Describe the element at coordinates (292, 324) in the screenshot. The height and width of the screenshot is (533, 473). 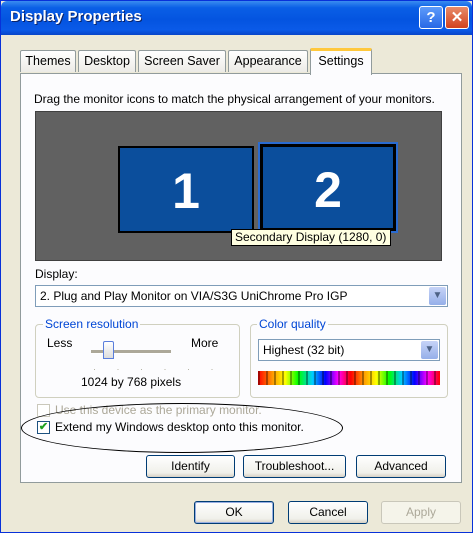
I see `color-quality-group-title: Color quality` at that location.